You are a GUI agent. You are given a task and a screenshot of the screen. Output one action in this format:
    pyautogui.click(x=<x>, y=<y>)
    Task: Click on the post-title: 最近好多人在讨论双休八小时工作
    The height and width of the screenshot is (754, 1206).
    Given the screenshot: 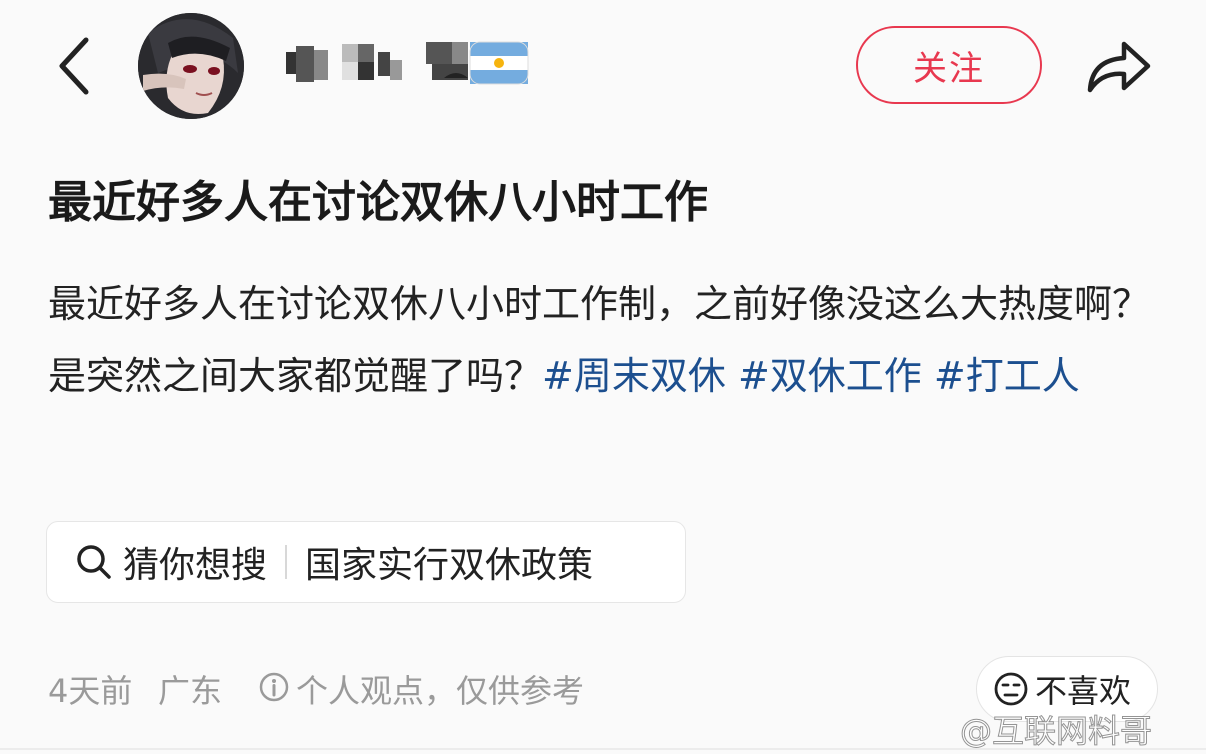 What is the action you would take?
    pyautogui.click(x=378, y=202)
    